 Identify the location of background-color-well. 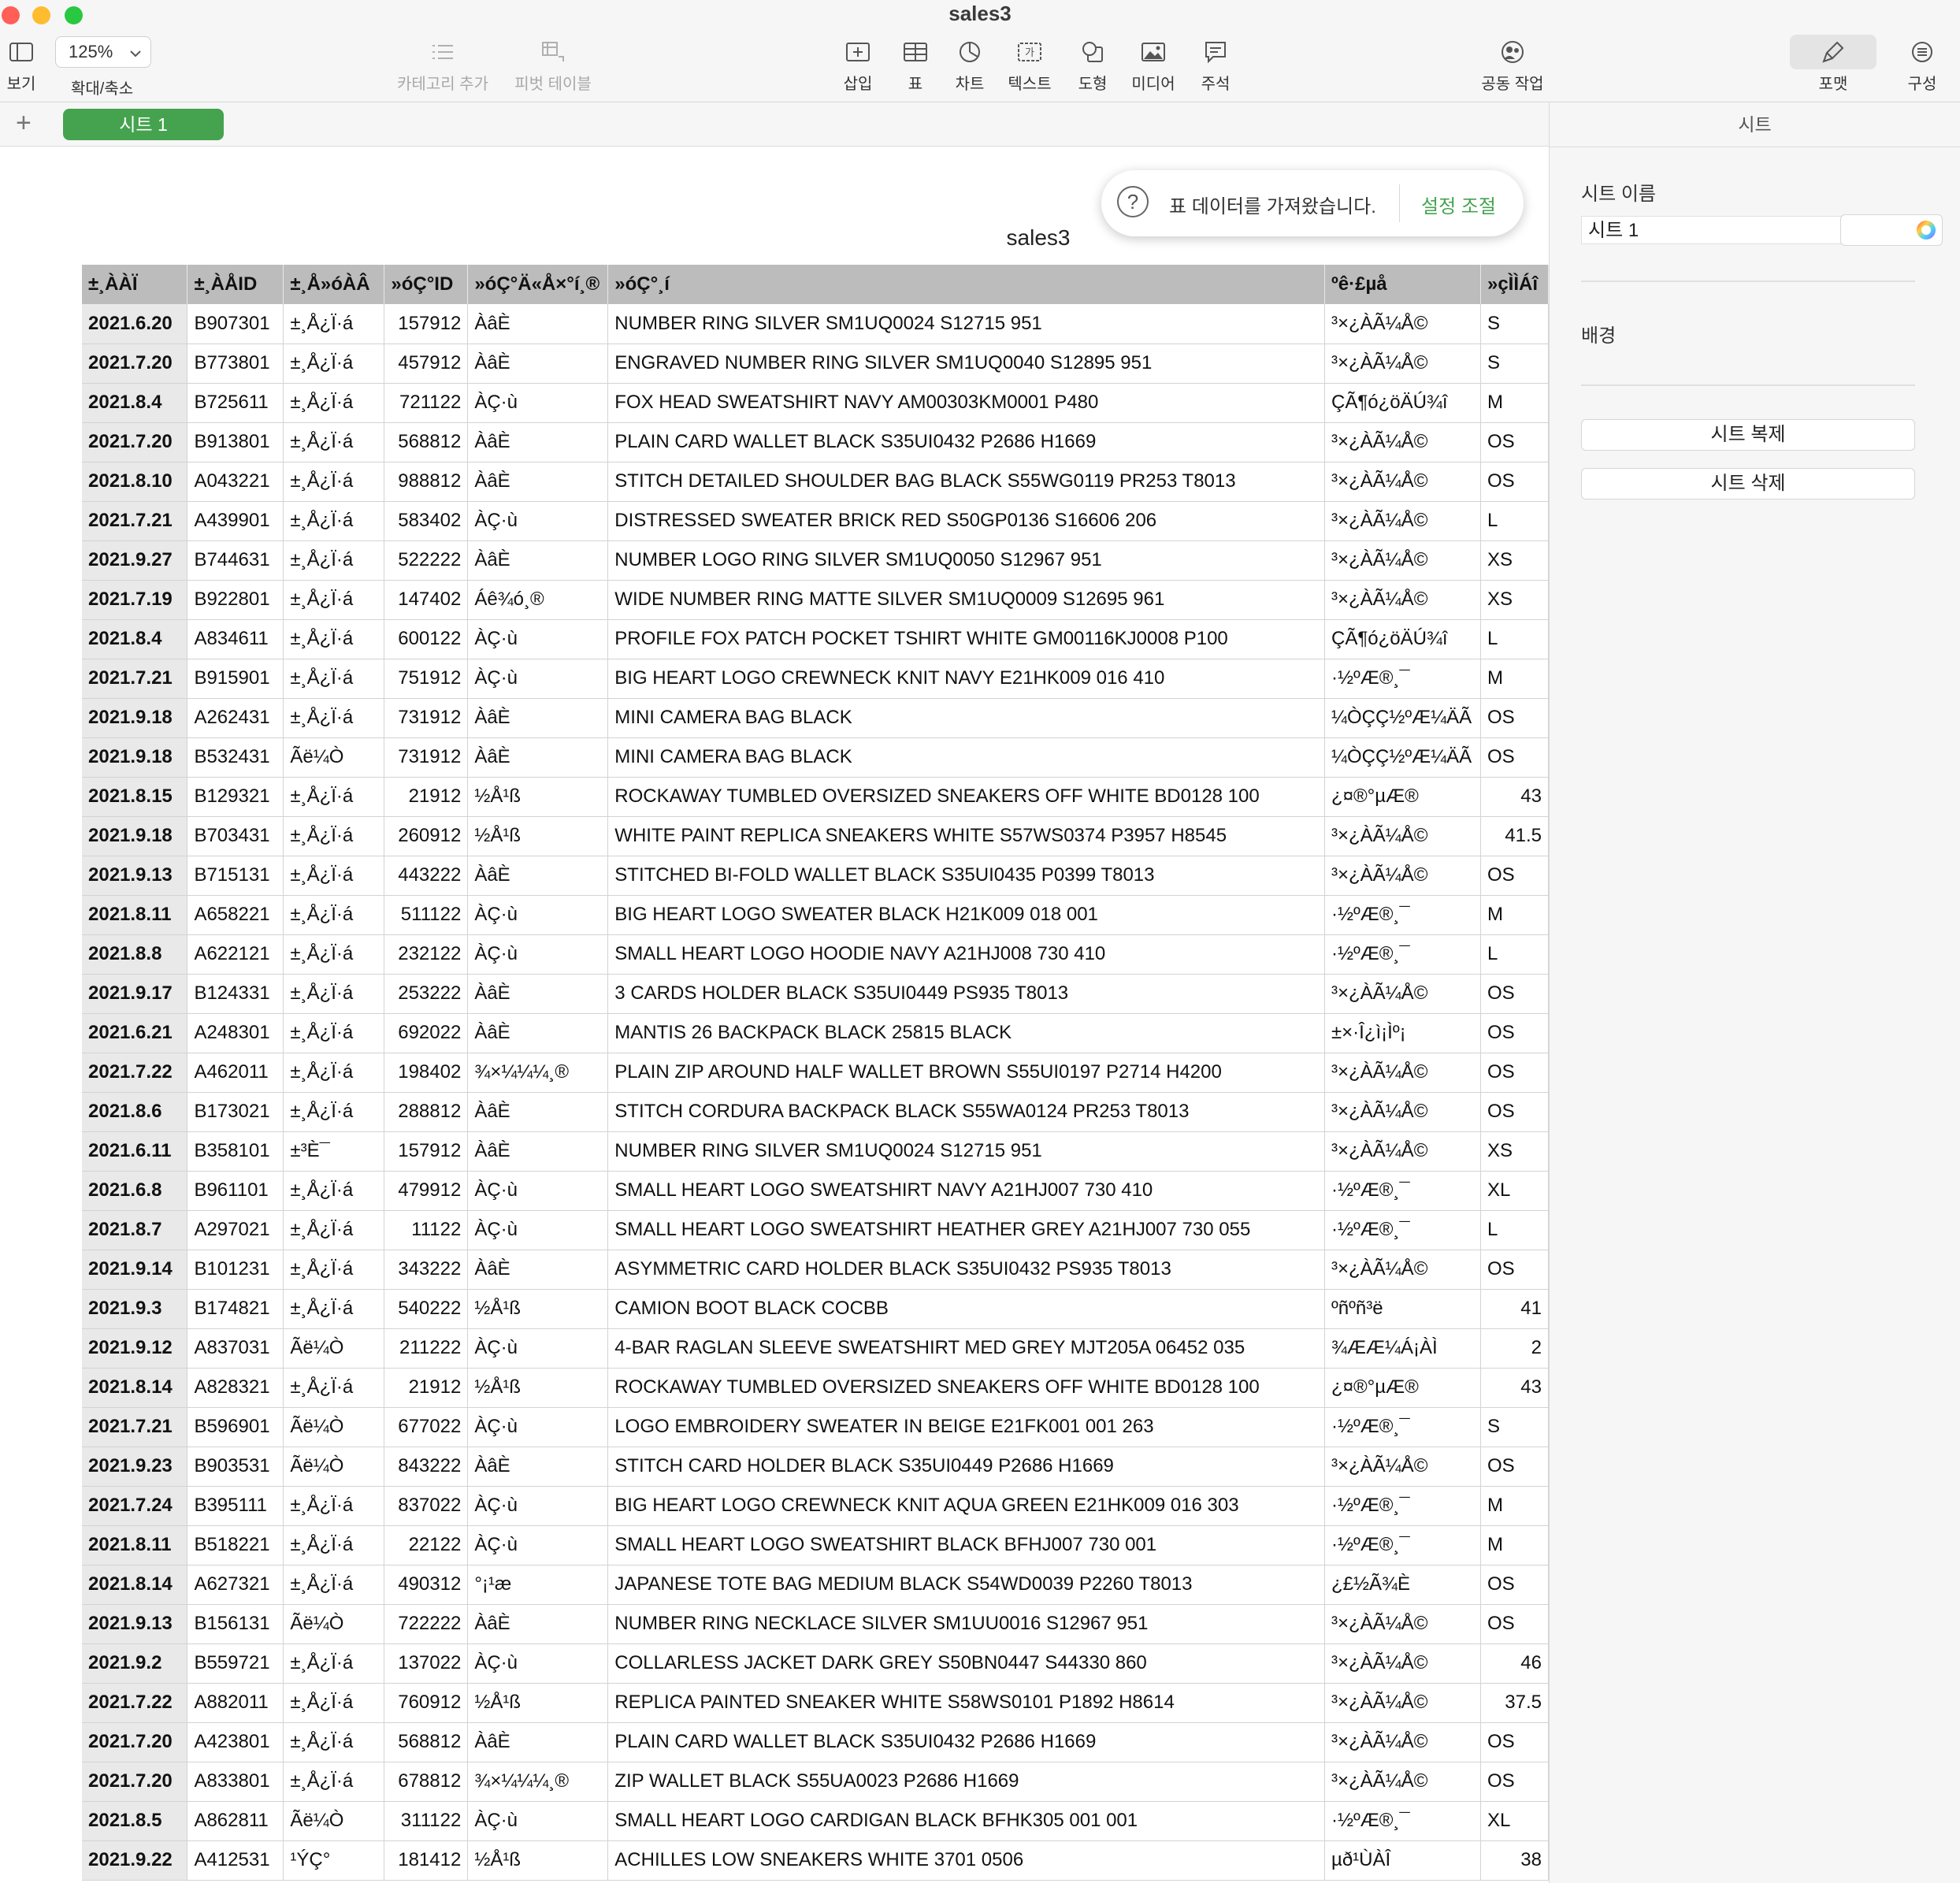
(1891, 230).